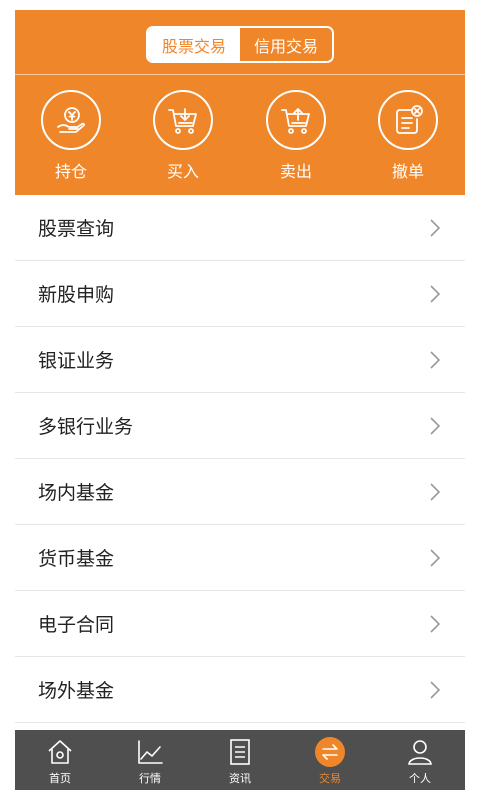 This screenshot has height=800, width=480. Describe the element at coordinates (240, 228) in the screenshot. I see `list-item-stock-query: 股票查询` at that location.